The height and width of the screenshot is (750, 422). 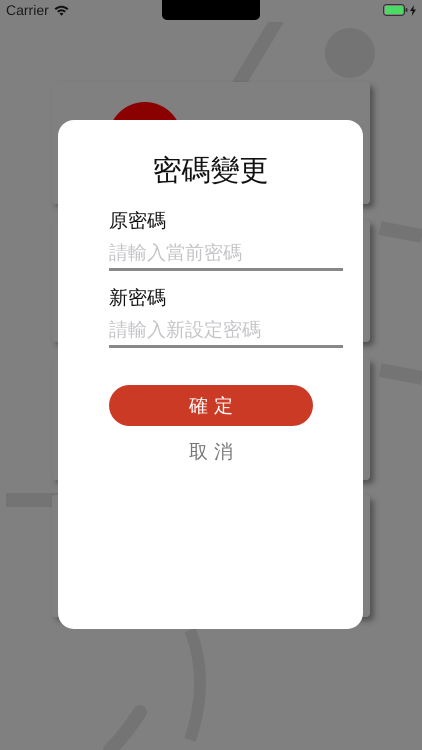 What do you see at coordinates (413, 10) in the screenshot?
I see `charging-icon` at bounding box center [413, 10].